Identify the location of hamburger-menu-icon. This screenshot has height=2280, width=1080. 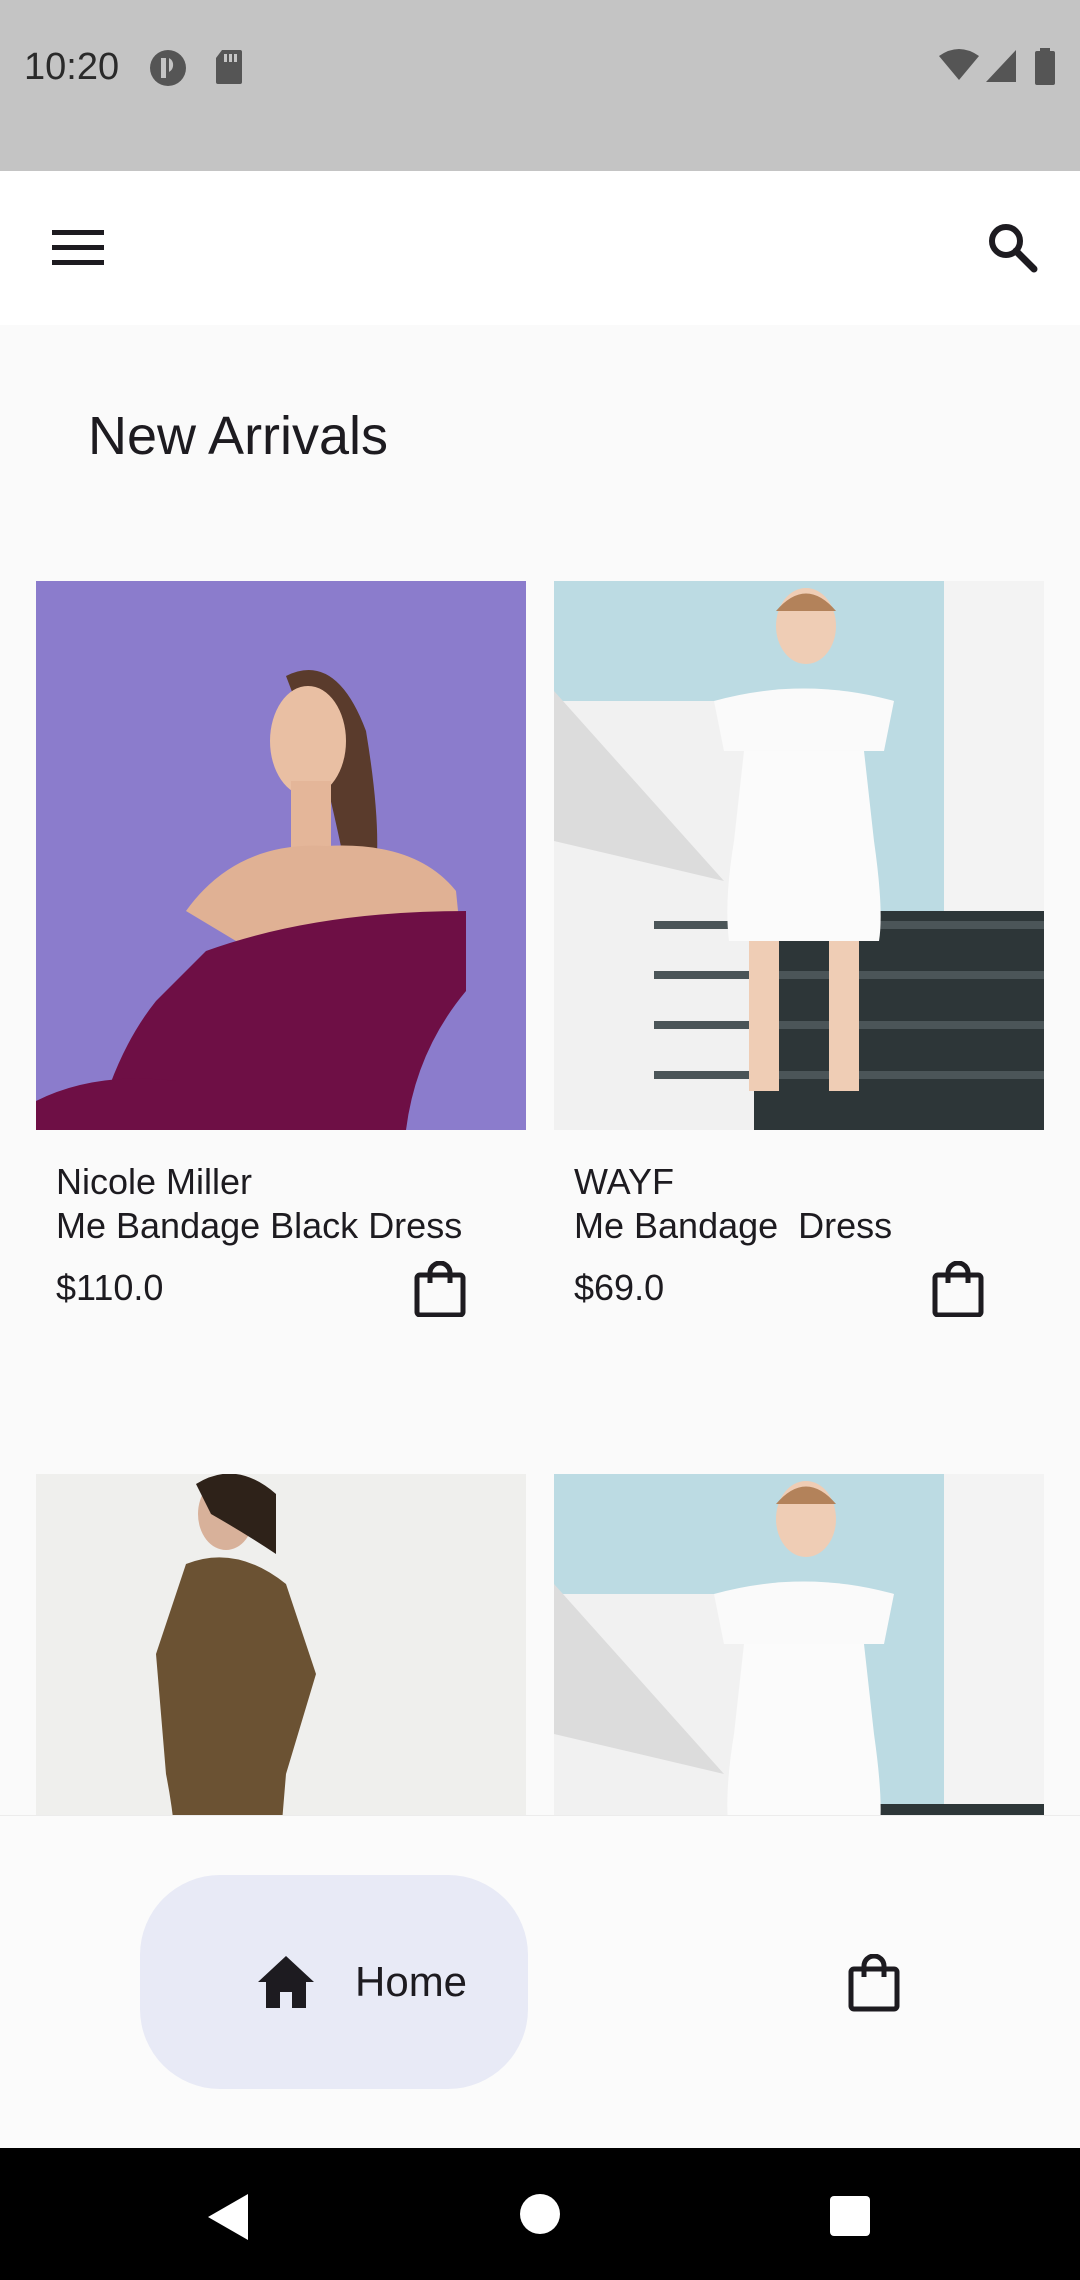
(78, 248).